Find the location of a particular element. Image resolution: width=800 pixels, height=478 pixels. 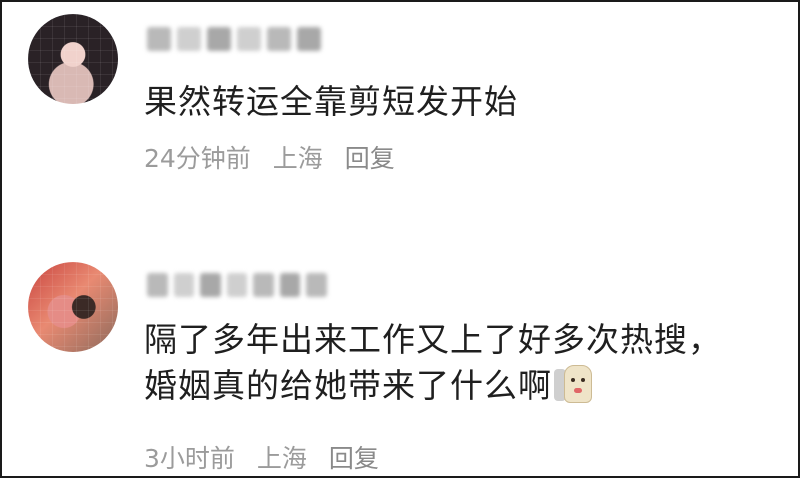

comment-text-line: 果然转运全靠剪短发开始 is located at coordinates (331, 101).